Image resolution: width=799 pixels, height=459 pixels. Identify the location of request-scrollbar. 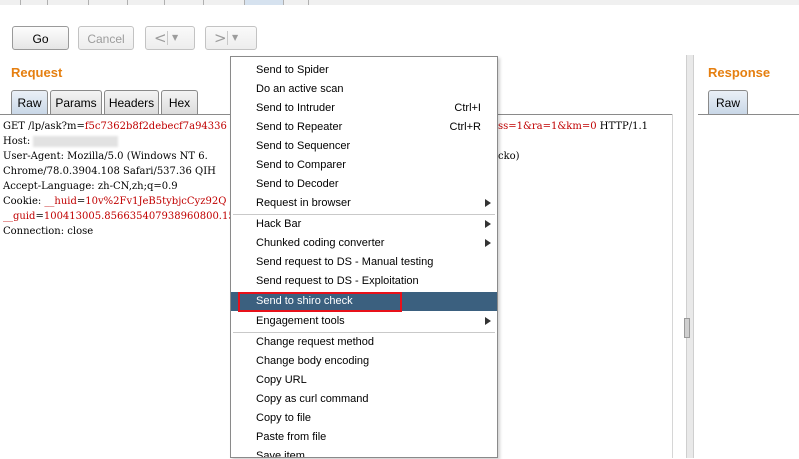
(679, 286).